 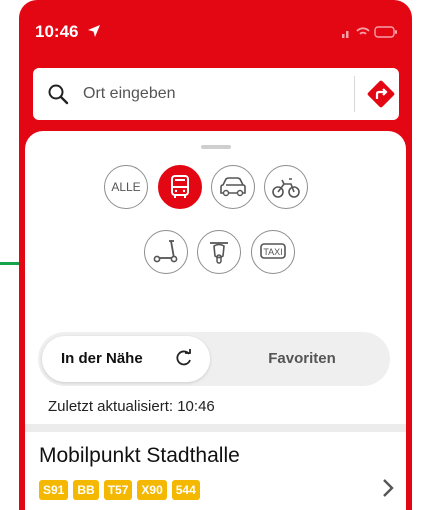 I want to click on line-badge: 544, so click(x=185, y=490).